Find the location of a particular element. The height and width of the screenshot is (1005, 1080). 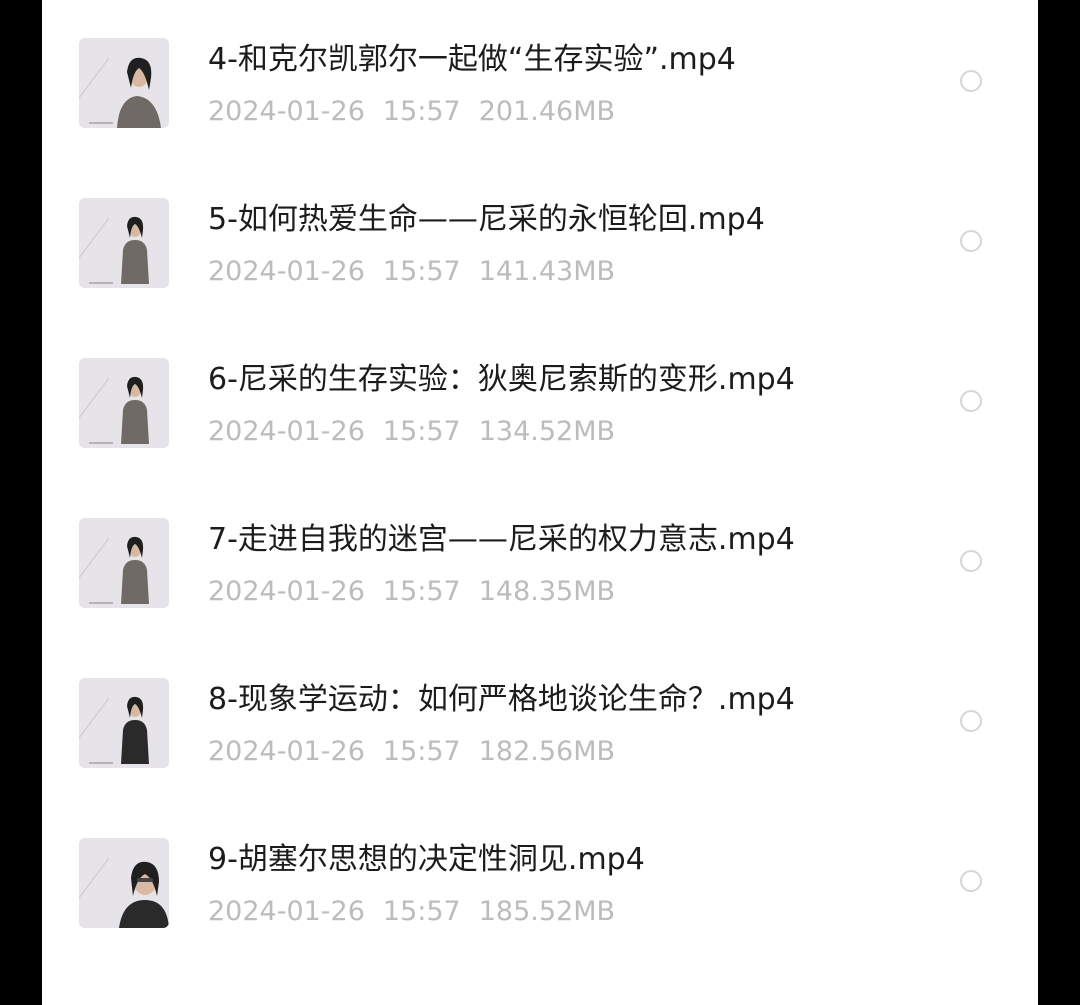

file-name: 5-如何热爱生命——尼采的永恒轮回.mp4 is located at coordinates (486, 219).